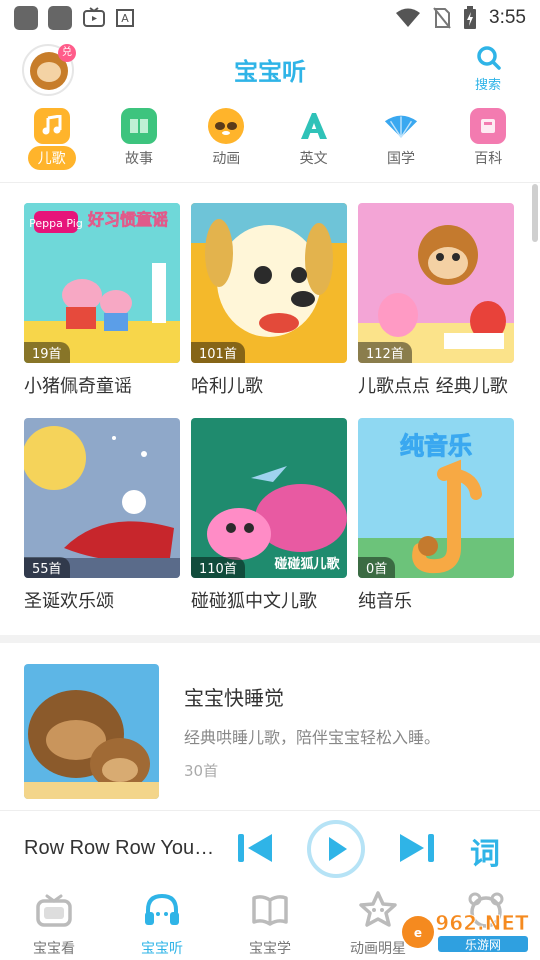  I want to click on featured-track-count: 30首, so click(201, 771).